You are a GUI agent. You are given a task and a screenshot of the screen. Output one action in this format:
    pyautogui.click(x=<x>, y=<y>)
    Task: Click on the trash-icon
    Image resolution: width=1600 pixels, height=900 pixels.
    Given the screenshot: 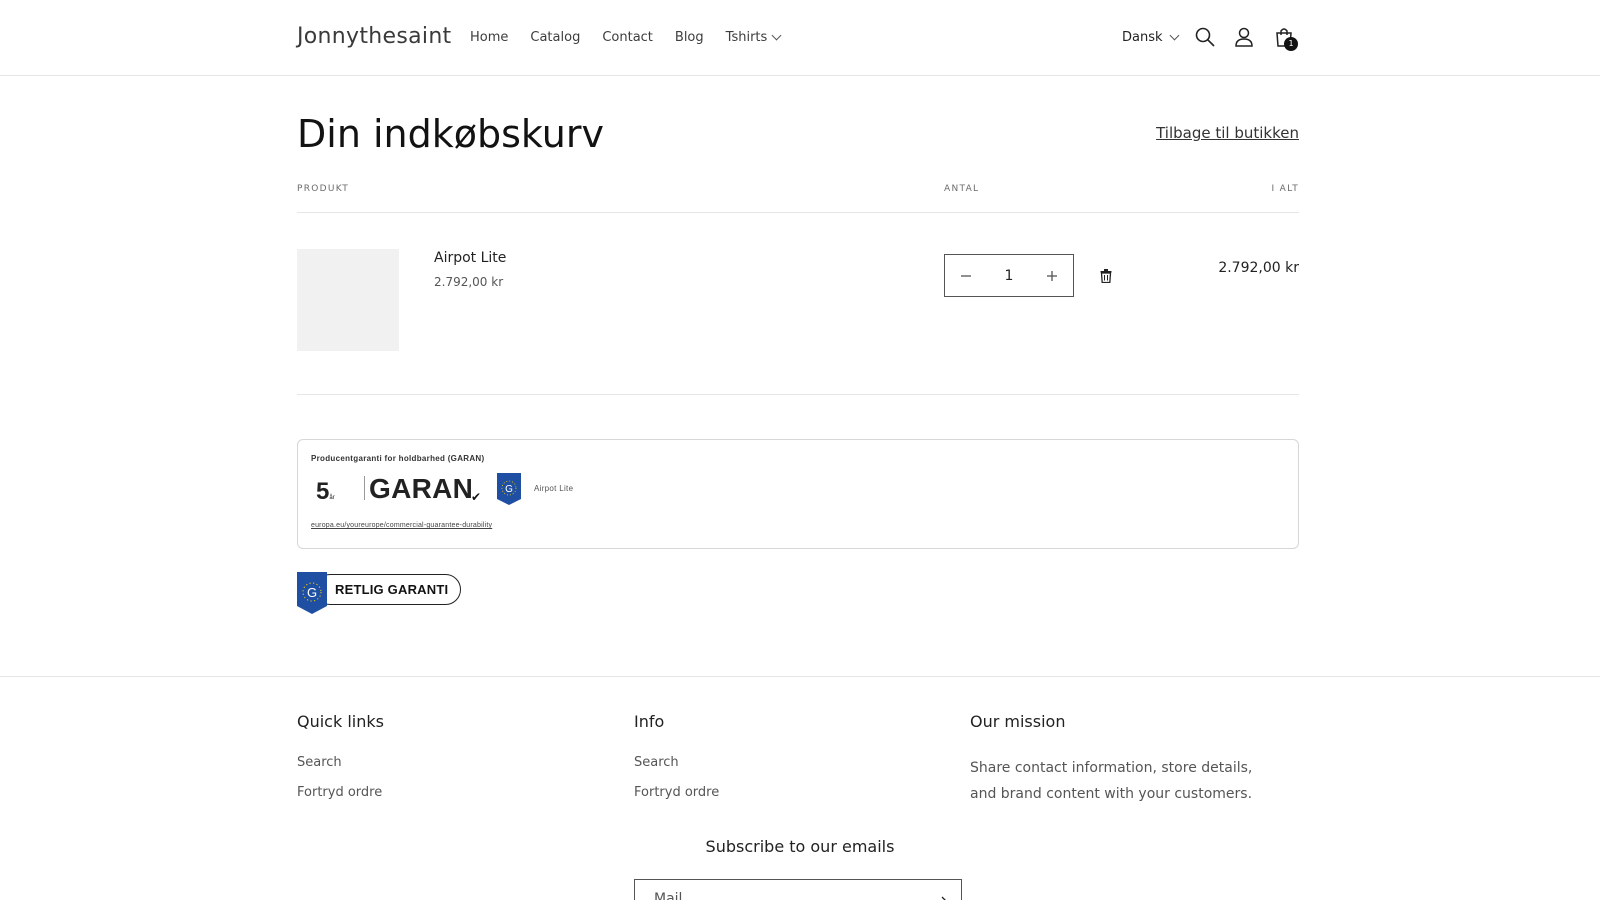 What is the action you would take?
    pyautogui.click(x=1106, y=276)
    